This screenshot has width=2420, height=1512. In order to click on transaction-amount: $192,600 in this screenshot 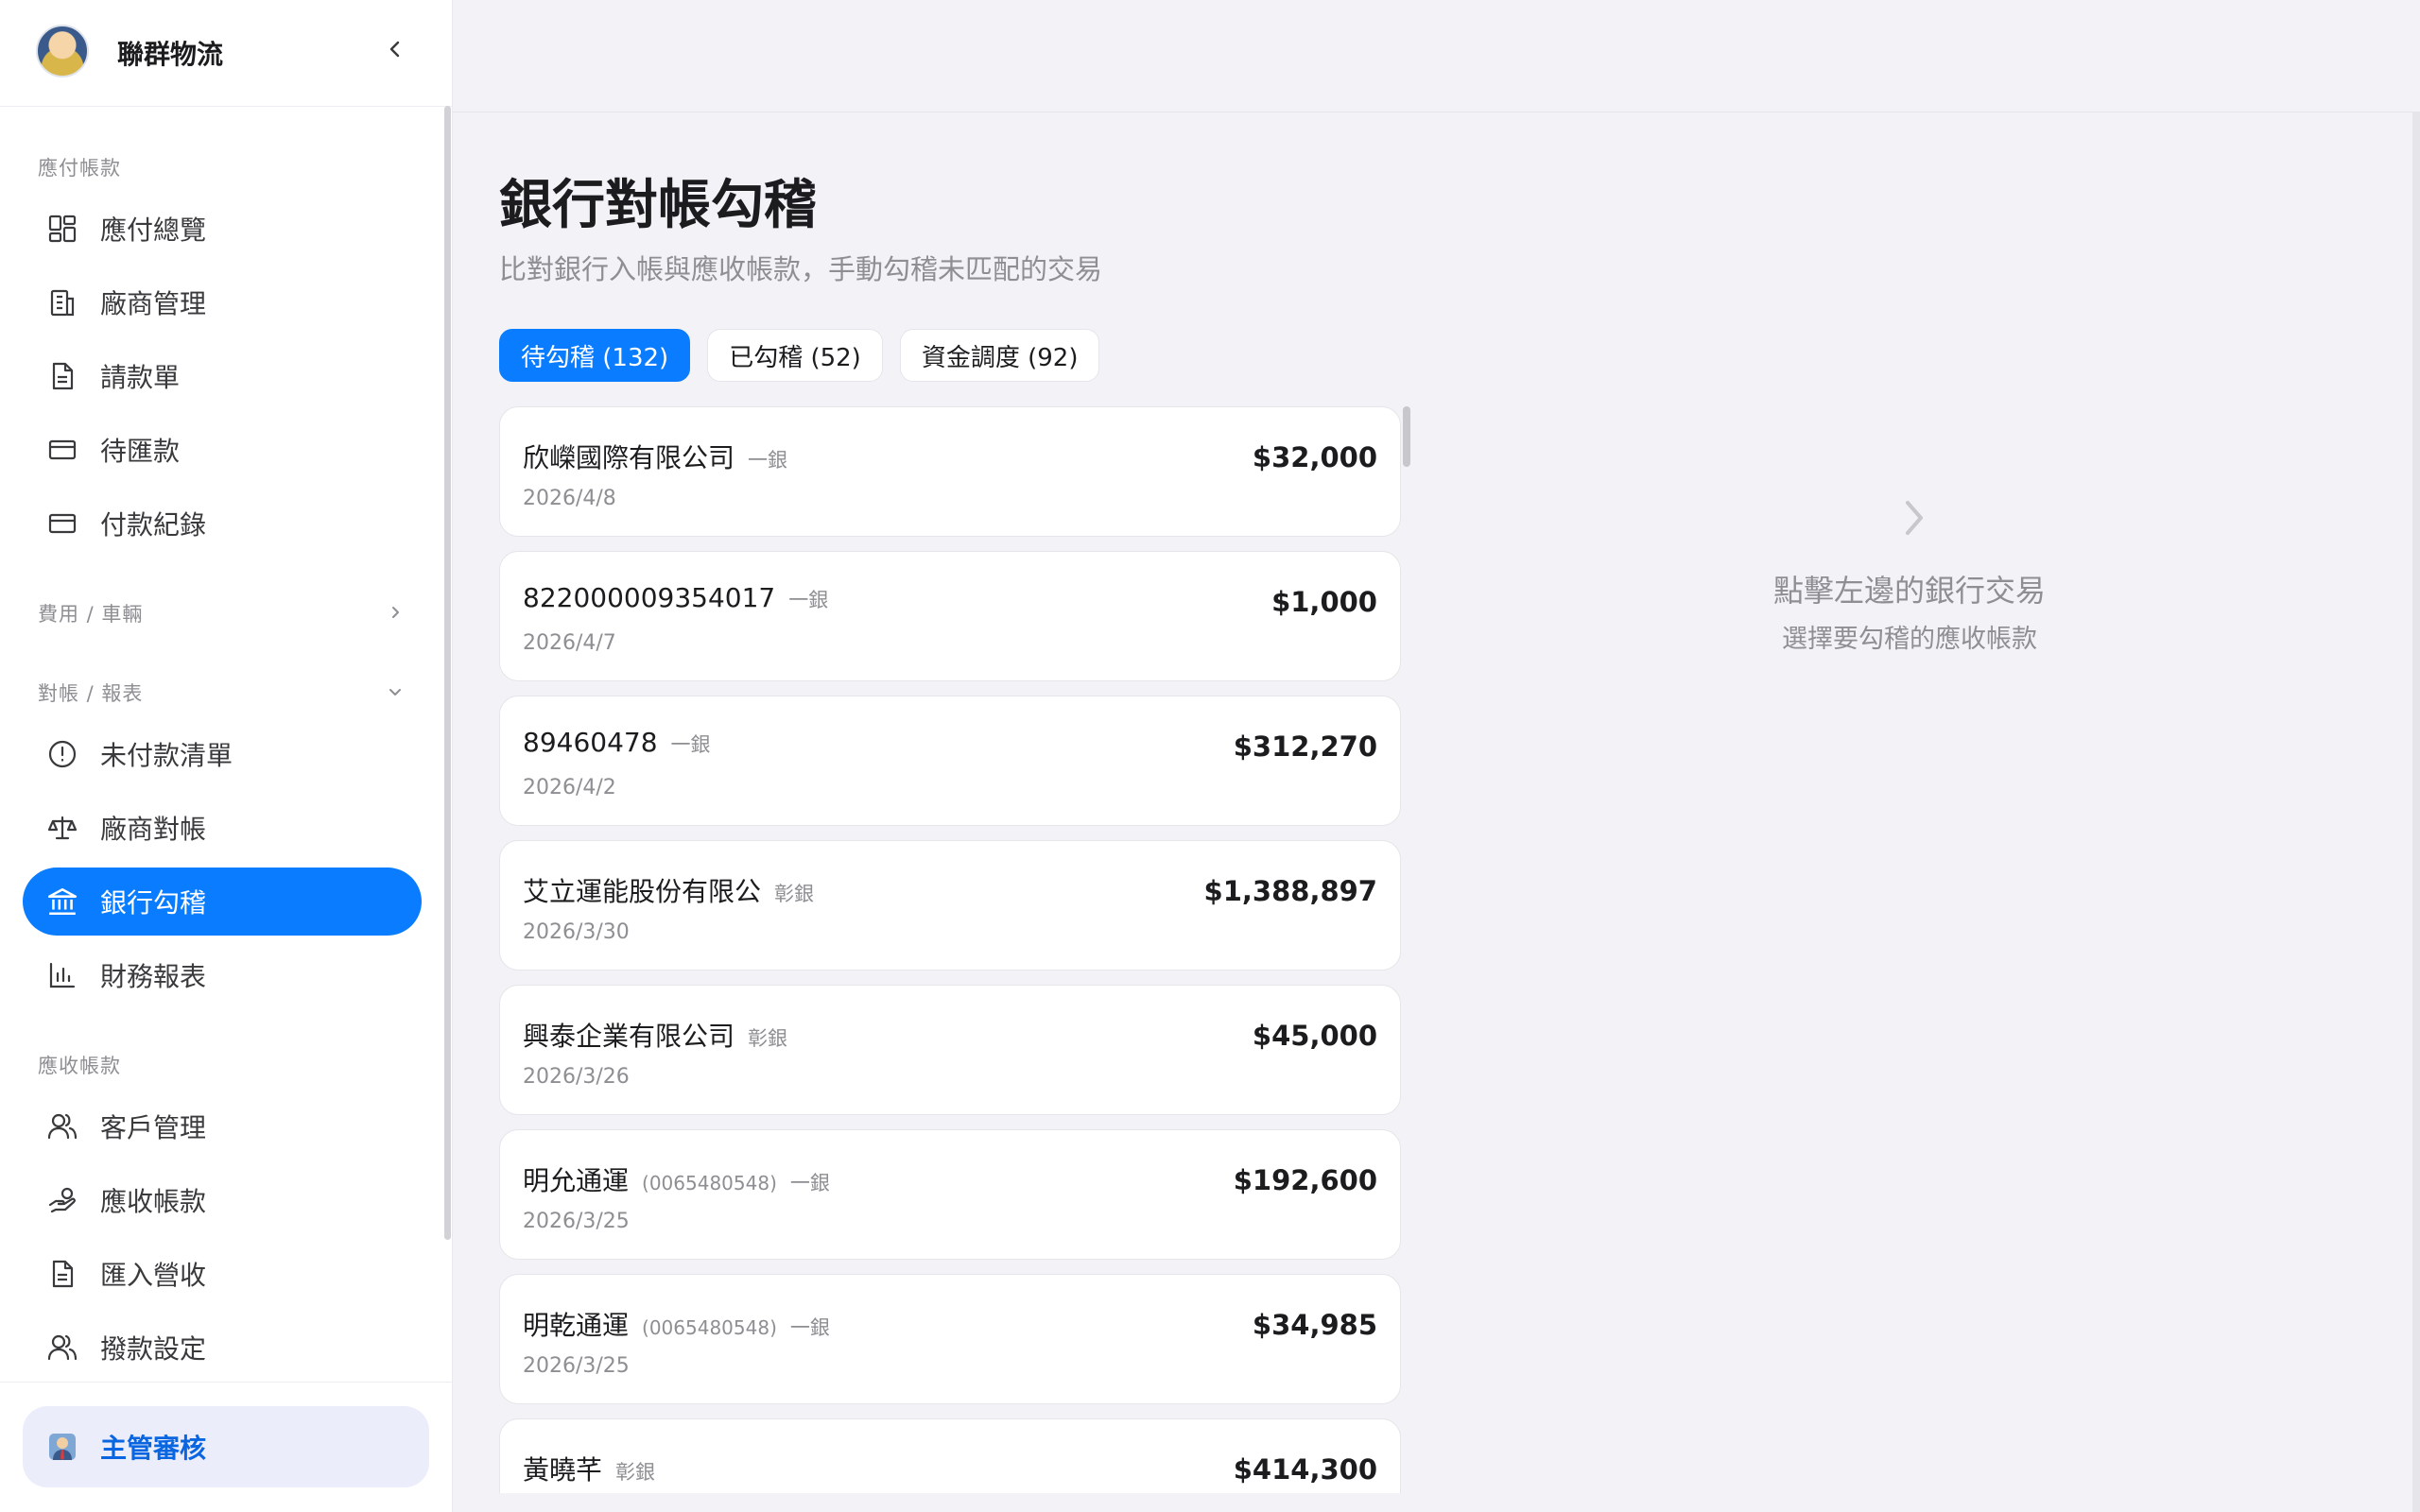, I will do `click(1305, 1180)`.